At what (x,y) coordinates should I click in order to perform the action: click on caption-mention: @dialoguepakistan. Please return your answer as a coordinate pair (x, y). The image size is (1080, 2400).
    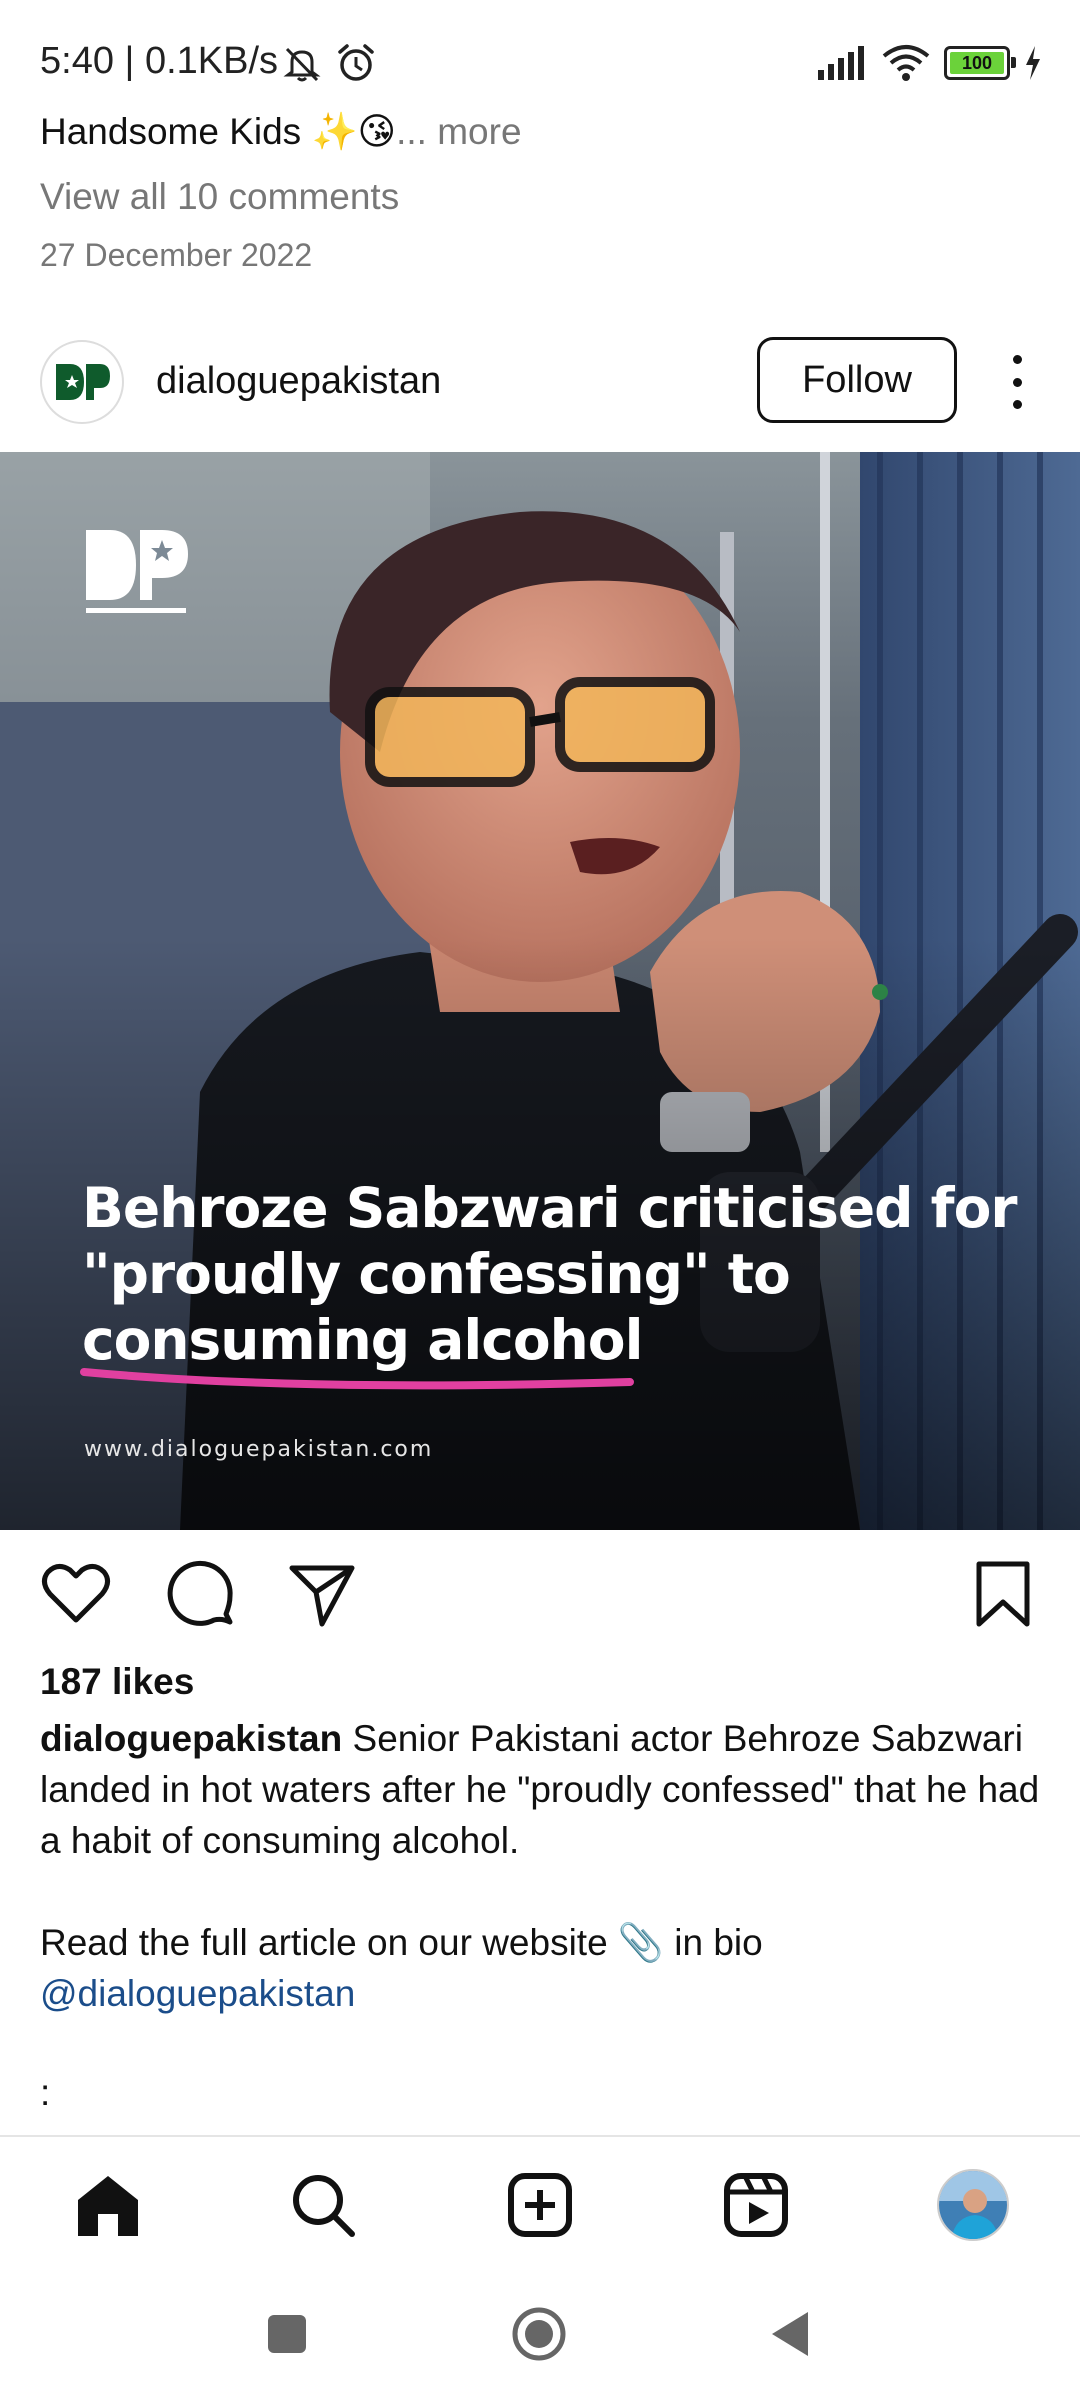
    Looking at the image, I should click on (545, 1993).